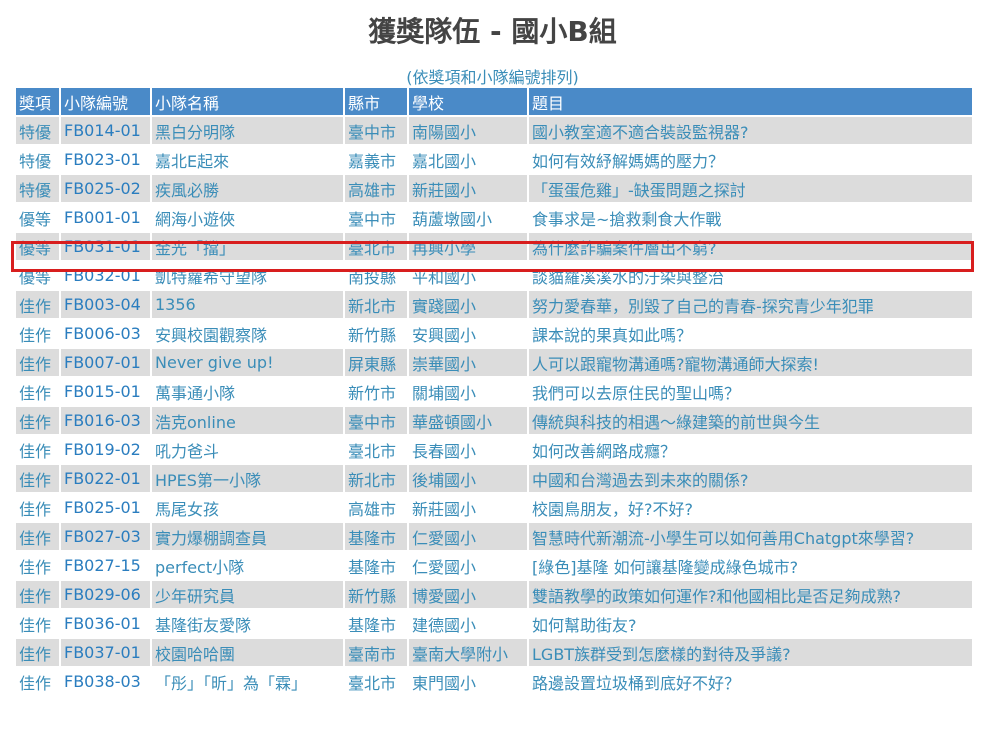 The height and width of the screenshot is (753, 985). What do you see at coordinates (105, 217) in the screenshot?
I see `cell-code: FB001-01` at bounding box center [105, 217].